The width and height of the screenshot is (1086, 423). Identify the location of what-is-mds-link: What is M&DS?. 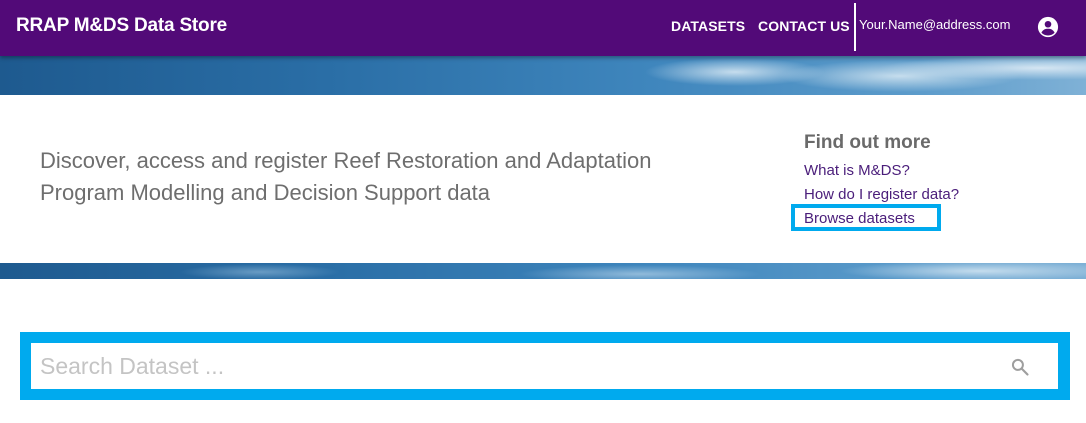
(857, 170).